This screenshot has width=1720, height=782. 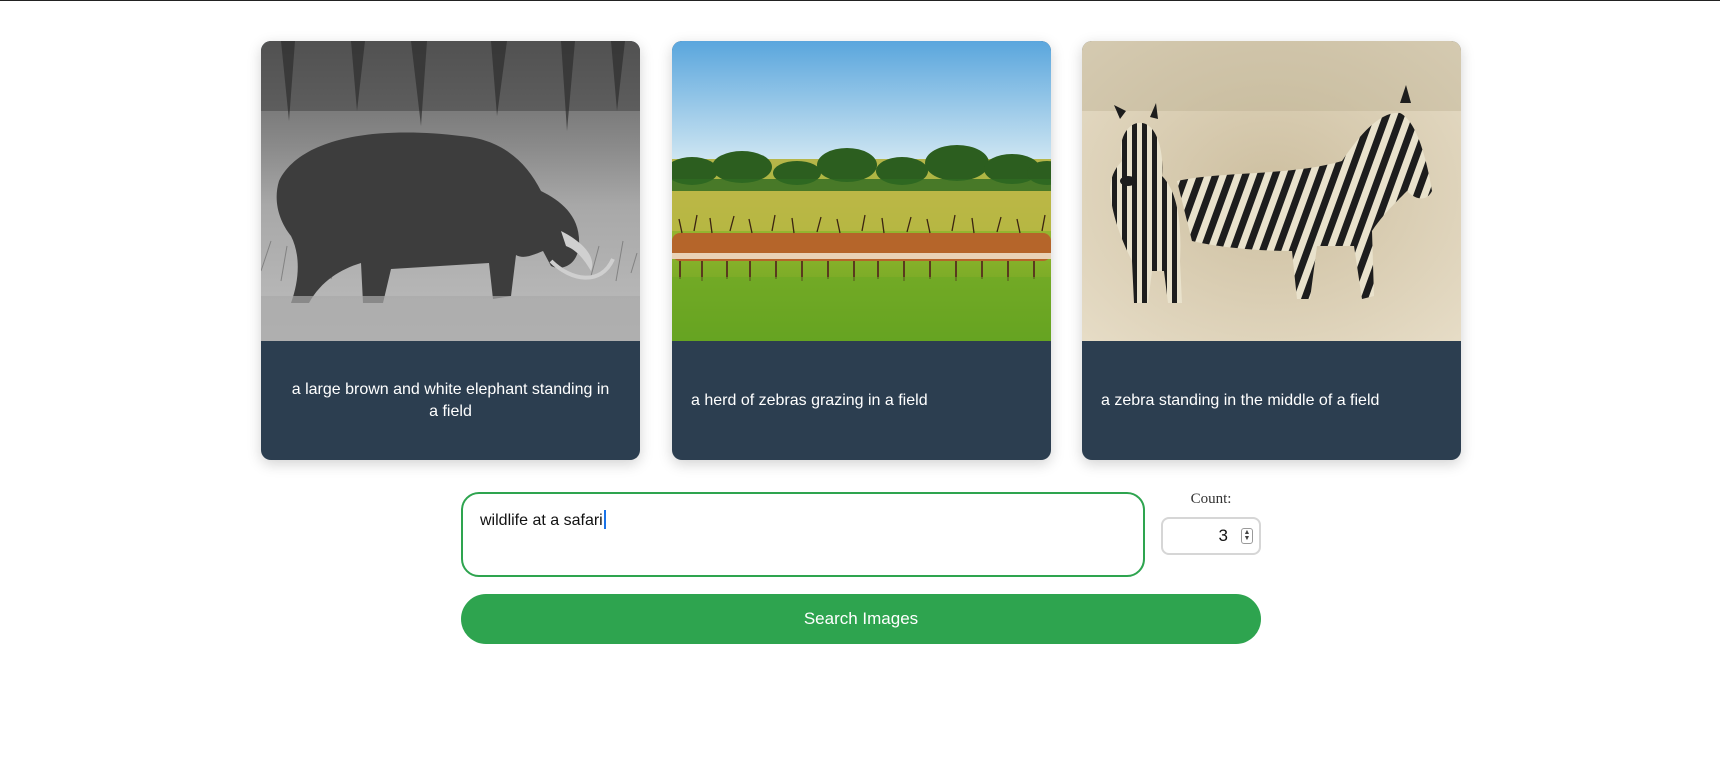 What do you see at coordinates (809, 400) in the screenshot?
I see `result-caption: a herd of zebras grazing in a field` at bounding box center [809, 400].